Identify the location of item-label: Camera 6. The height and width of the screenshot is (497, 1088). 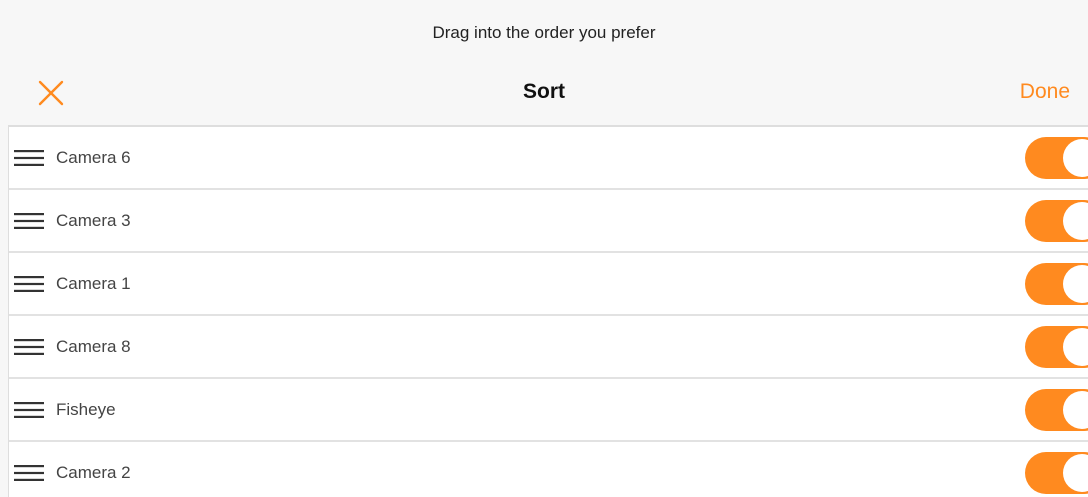
(93, 157).